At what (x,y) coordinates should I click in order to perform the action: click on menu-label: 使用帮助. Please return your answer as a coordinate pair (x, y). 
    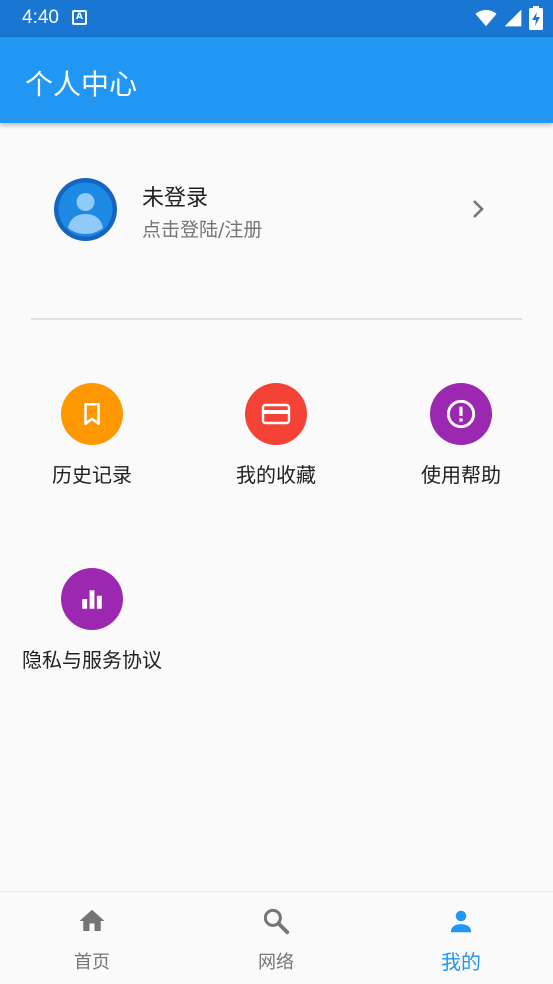
    Looking at the image, I should click on (461, 475).